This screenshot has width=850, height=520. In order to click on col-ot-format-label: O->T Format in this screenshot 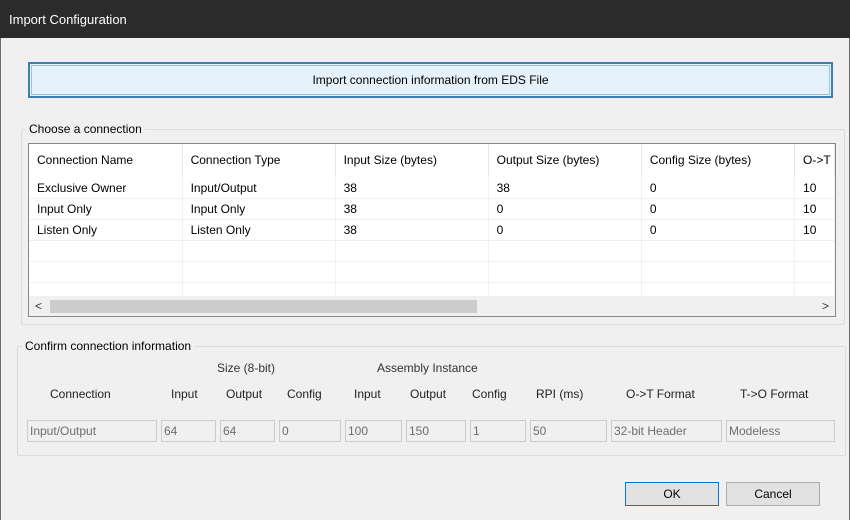, I will do `click(660, 394)`.